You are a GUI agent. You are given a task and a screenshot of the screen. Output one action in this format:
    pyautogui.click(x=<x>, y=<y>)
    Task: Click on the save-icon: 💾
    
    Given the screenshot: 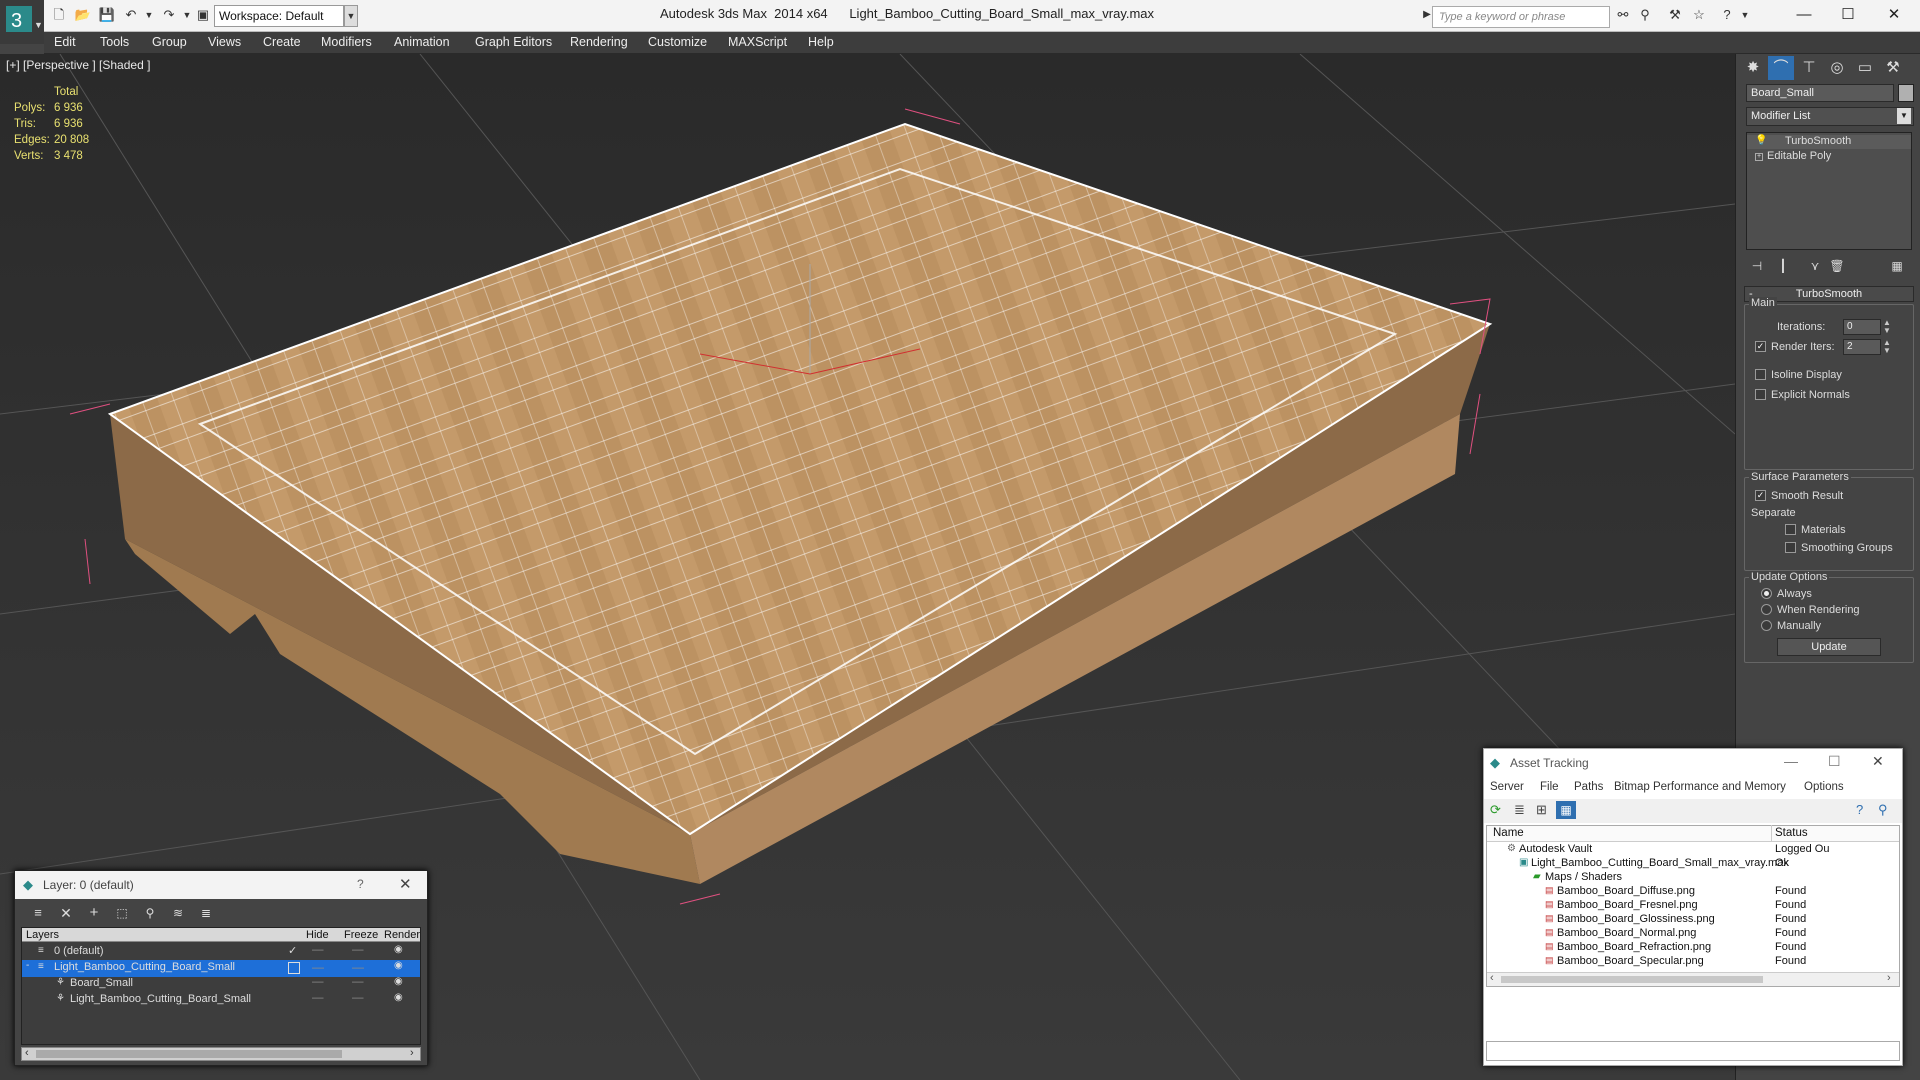 What is the action you would take?
    pyautogui.click(x=107, y=15)
    